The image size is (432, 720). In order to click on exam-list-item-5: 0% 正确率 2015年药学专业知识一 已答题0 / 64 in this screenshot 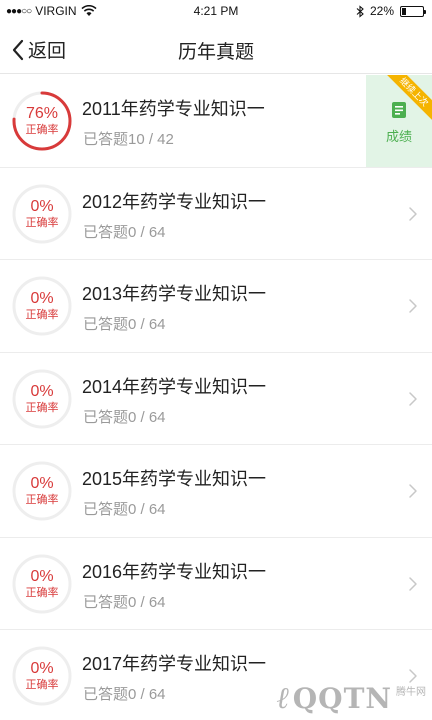, I will do `click(216, 491)`.